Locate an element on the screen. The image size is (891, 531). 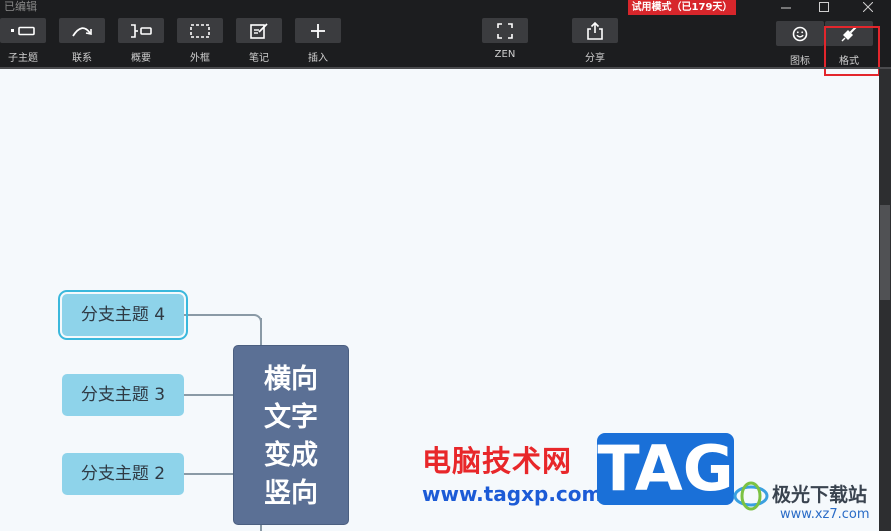
subtopic-label: 子主题 is located at coordinates (23, 58).